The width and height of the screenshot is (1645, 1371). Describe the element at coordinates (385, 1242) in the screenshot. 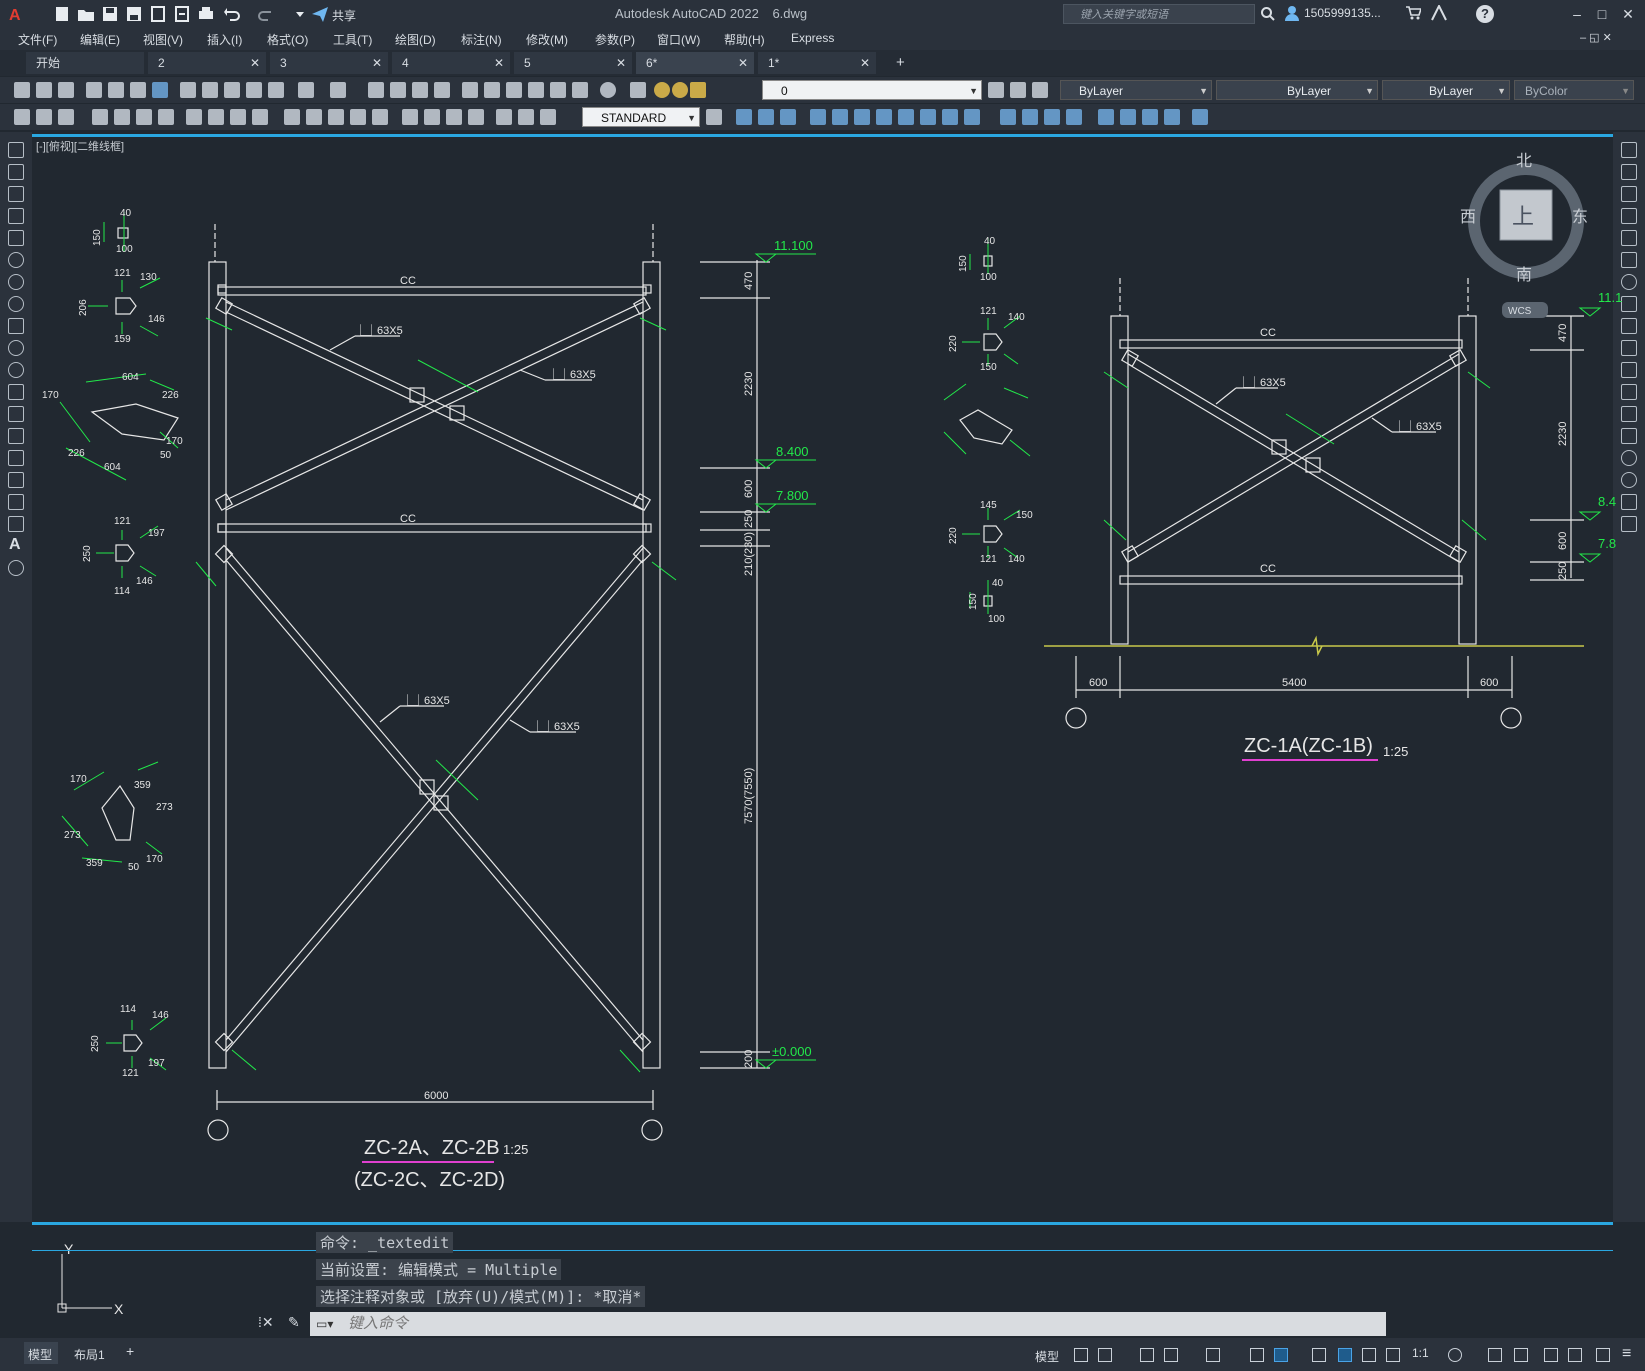

I see `command-history-line: 命令: _textedit` at that location.